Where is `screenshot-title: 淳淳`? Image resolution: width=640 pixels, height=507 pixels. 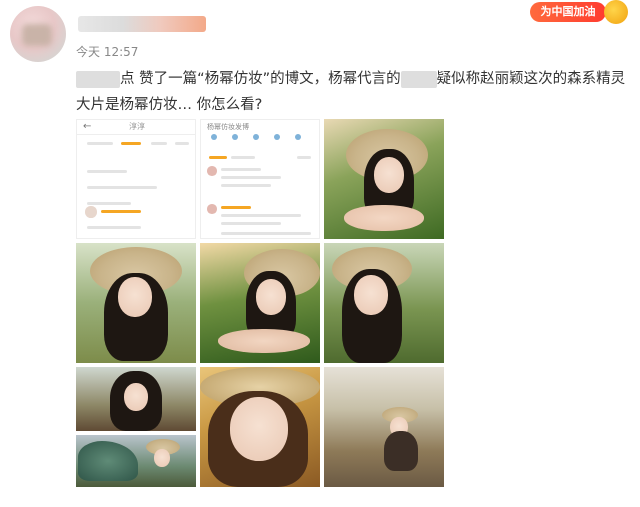
screenshot-title: 淳淳 is located at coordinates (137, 126).